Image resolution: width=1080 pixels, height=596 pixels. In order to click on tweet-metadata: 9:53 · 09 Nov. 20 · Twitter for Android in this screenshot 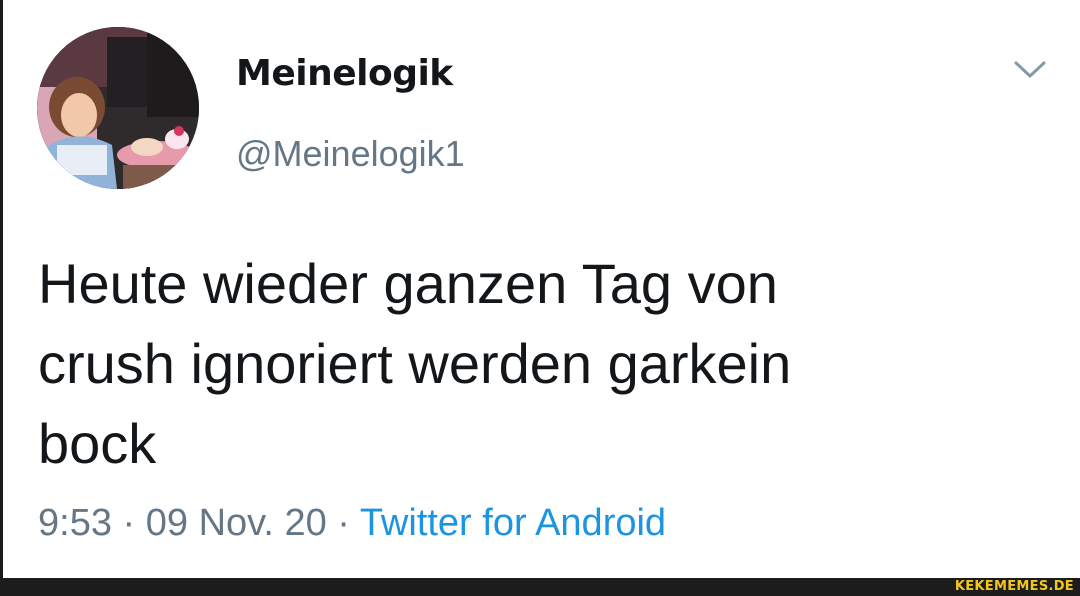, I will do `click(352, 523)`.